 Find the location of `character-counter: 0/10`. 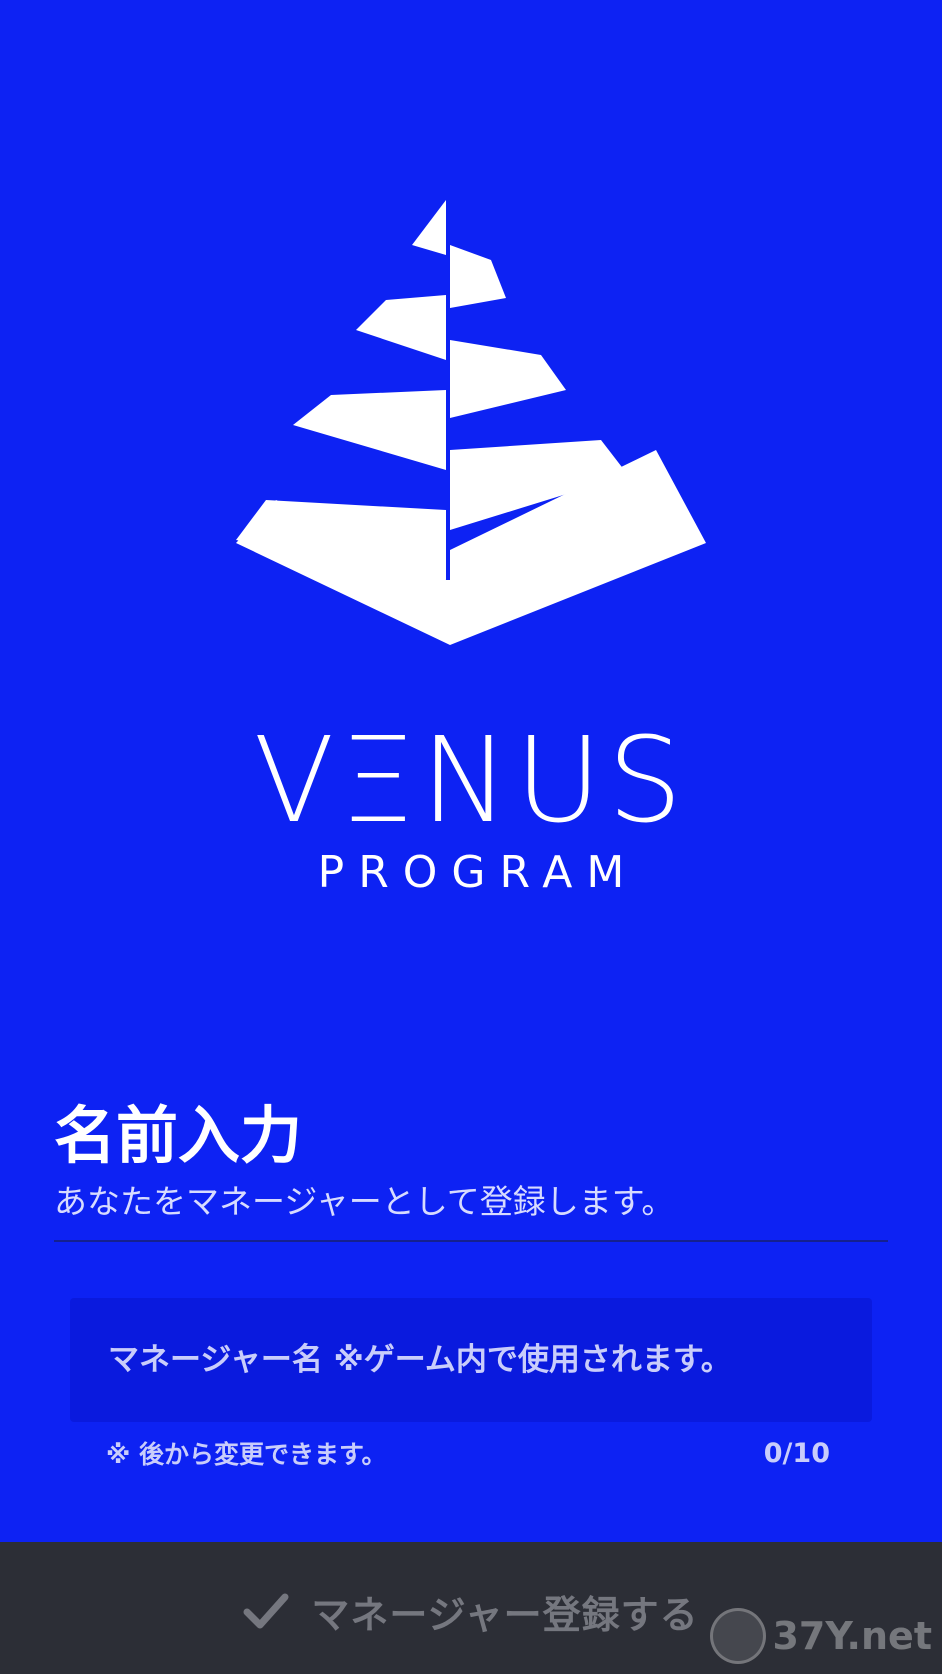

character-counter: 0/10 is located at coordinates (796, 1453).